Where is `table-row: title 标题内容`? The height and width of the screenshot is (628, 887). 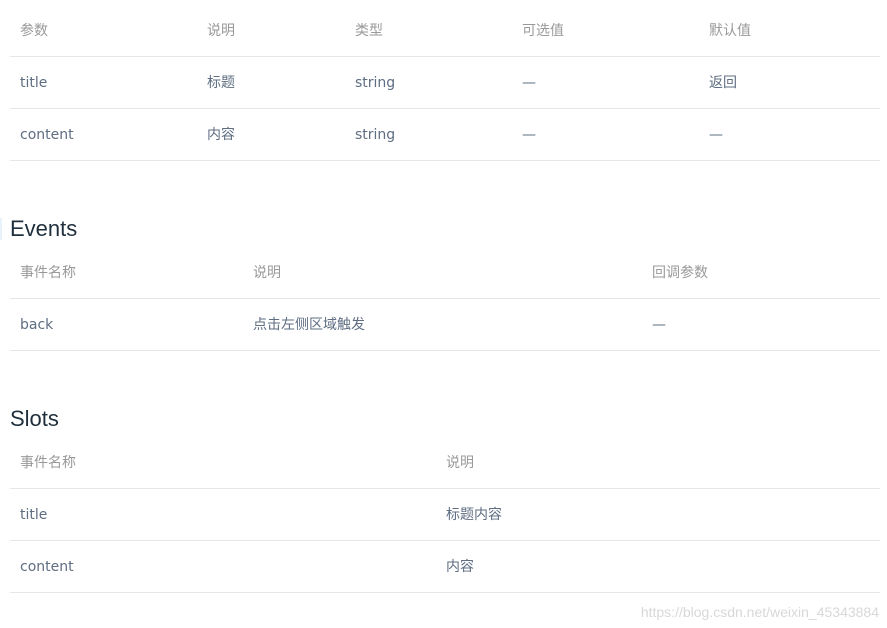
table-row: title 标题内容 is located at coordinates (445, 514).